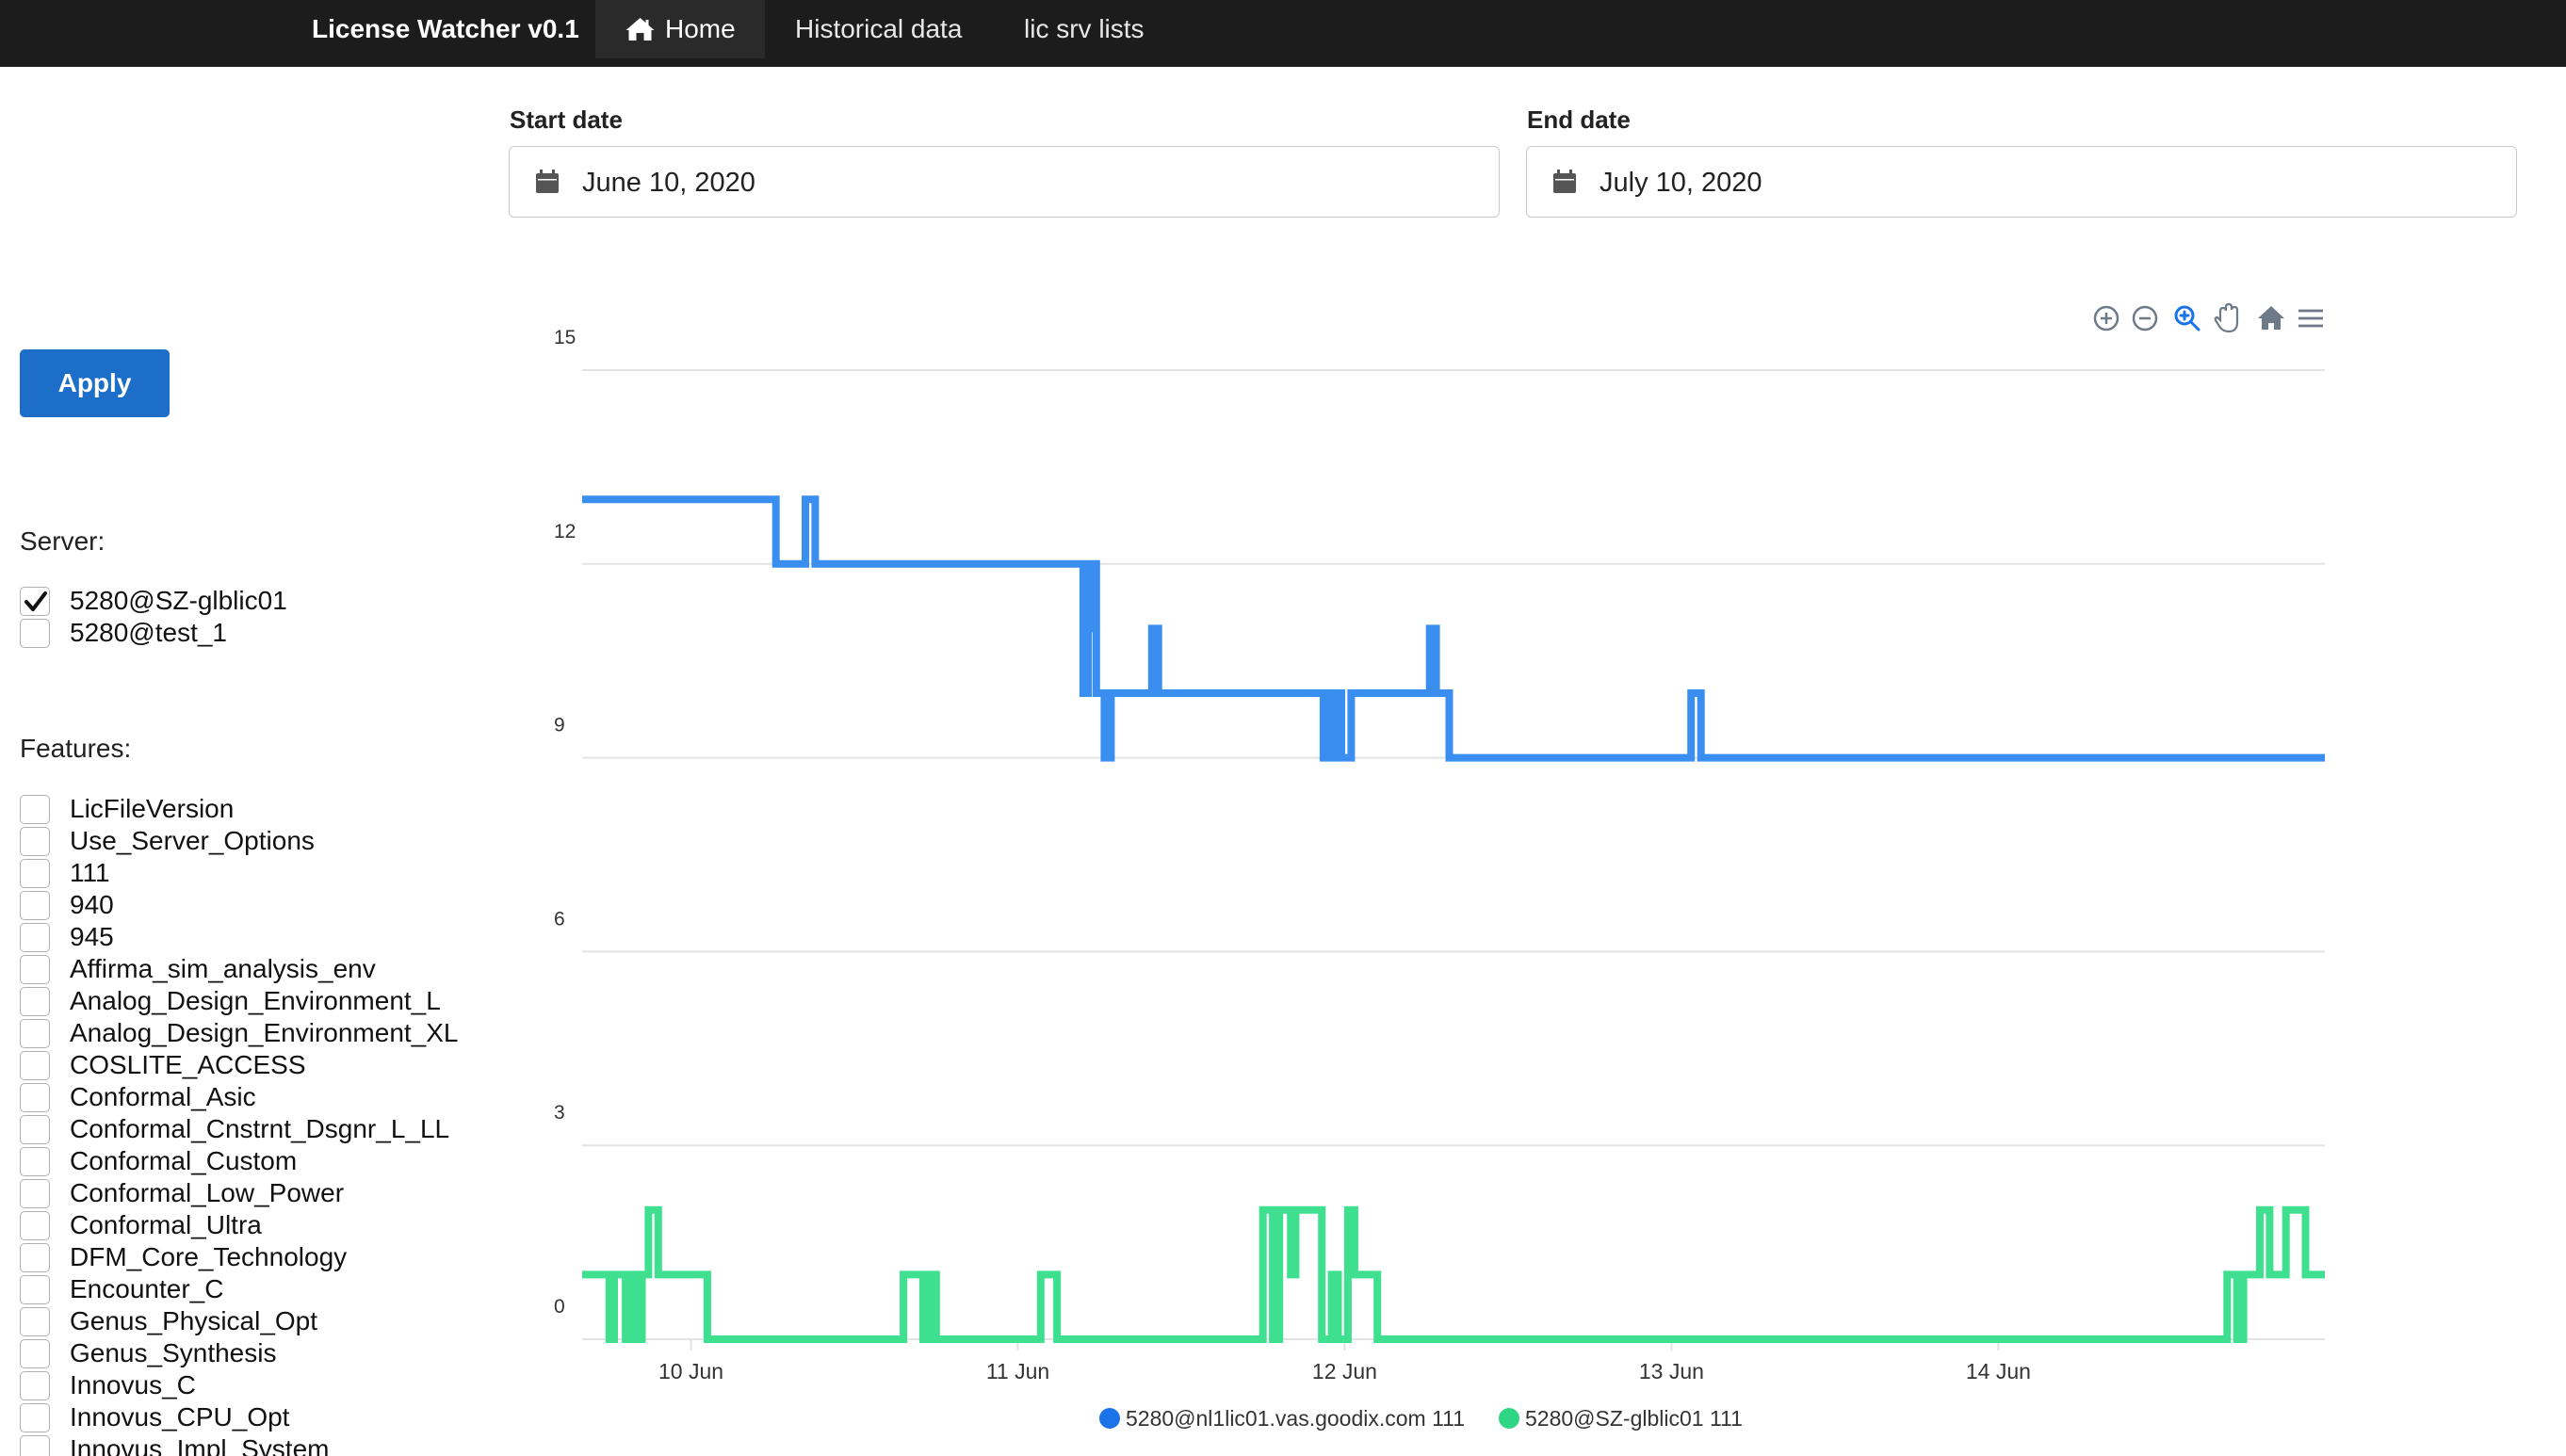 The height and width of the screenshot is (1456, 2566). Describe the element at coordinates (223, 968) in the screenshot. I see `checkbox-label: Affirma_sim_analysis_env` at that location.